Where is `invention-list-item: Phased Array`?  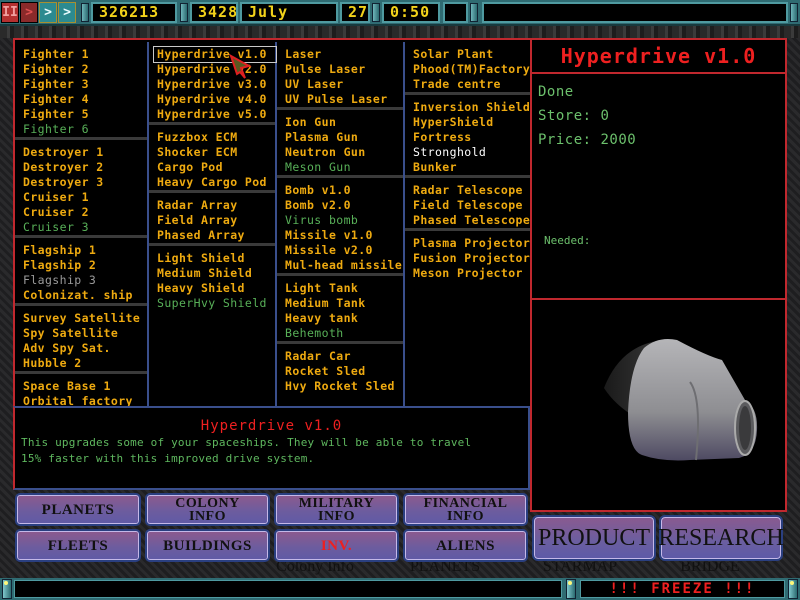 invention-list-item: Phased Array is located at coordinates (216, 235).